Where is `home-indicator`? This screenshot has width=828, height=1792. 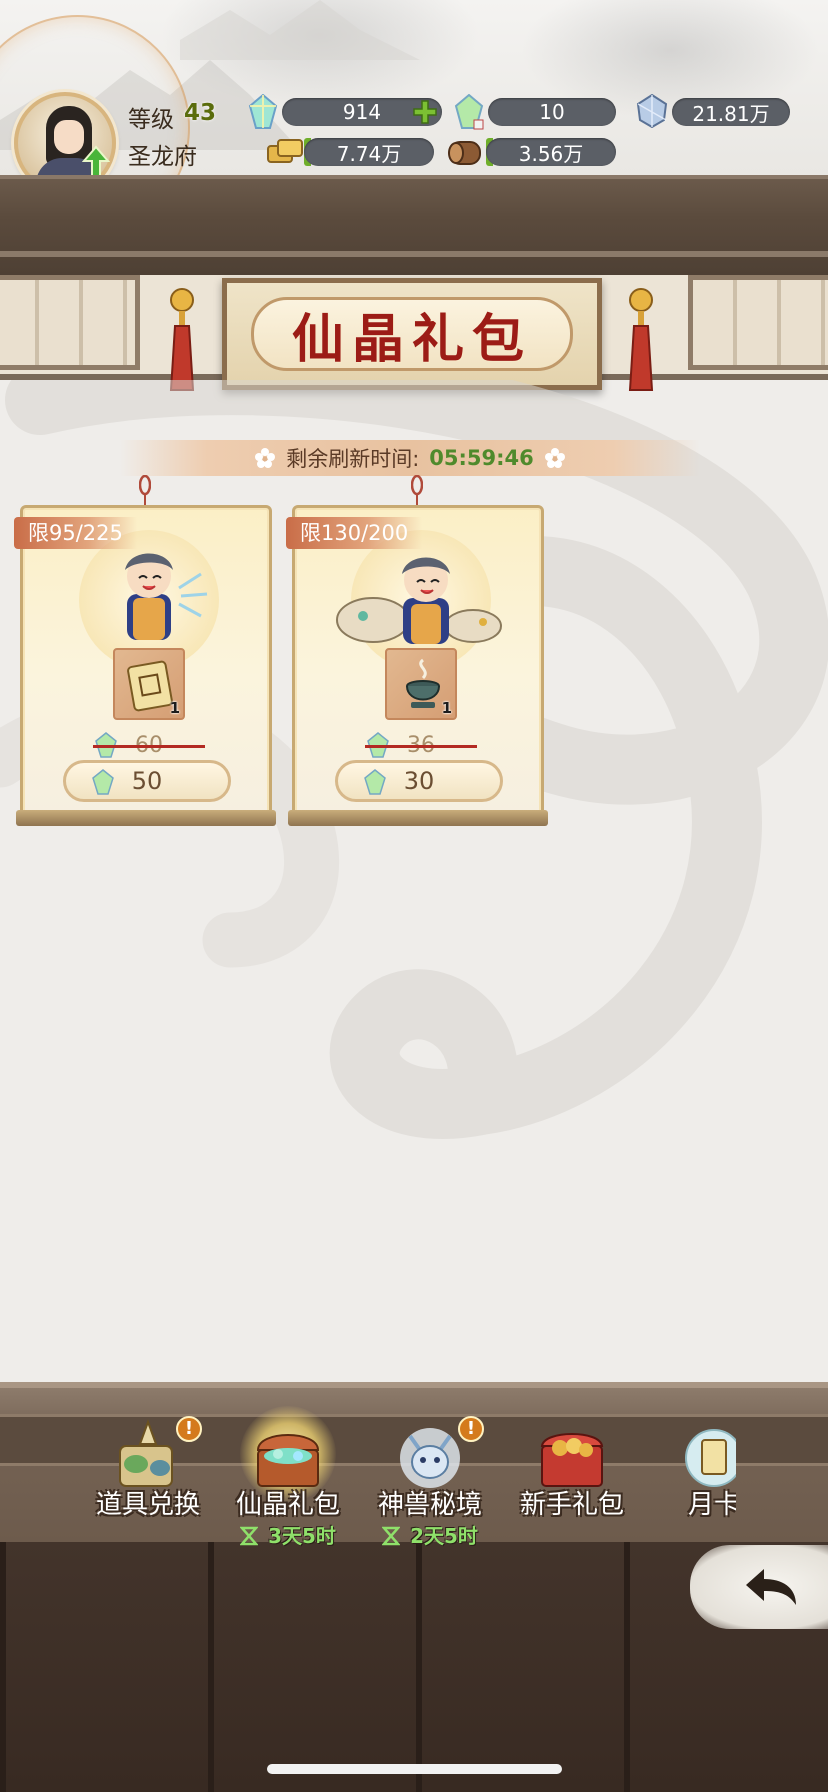
home-indicator is located at coordinates (414, 1769).